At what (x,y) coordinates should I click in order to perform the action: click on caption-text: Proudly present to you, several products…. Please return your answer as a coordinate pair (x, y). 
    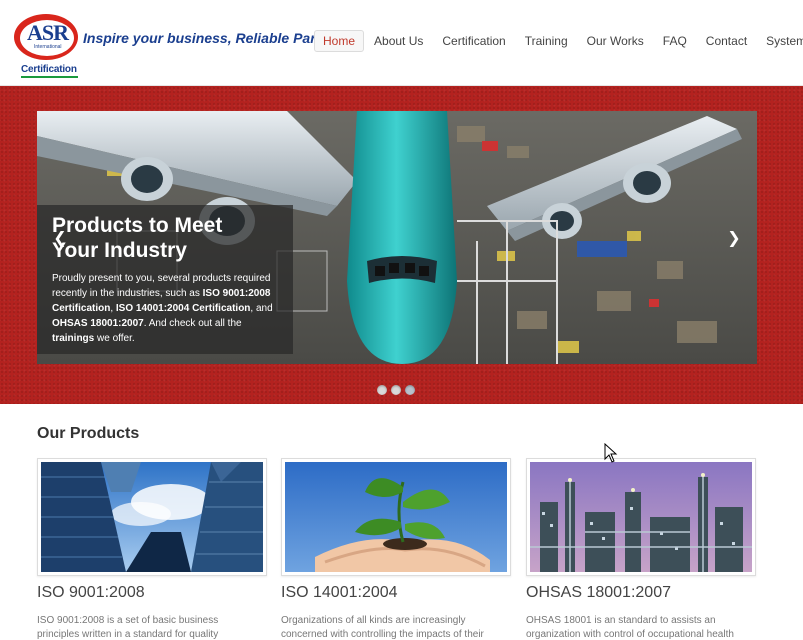
    Looking at the image, I should click on (162, 308).